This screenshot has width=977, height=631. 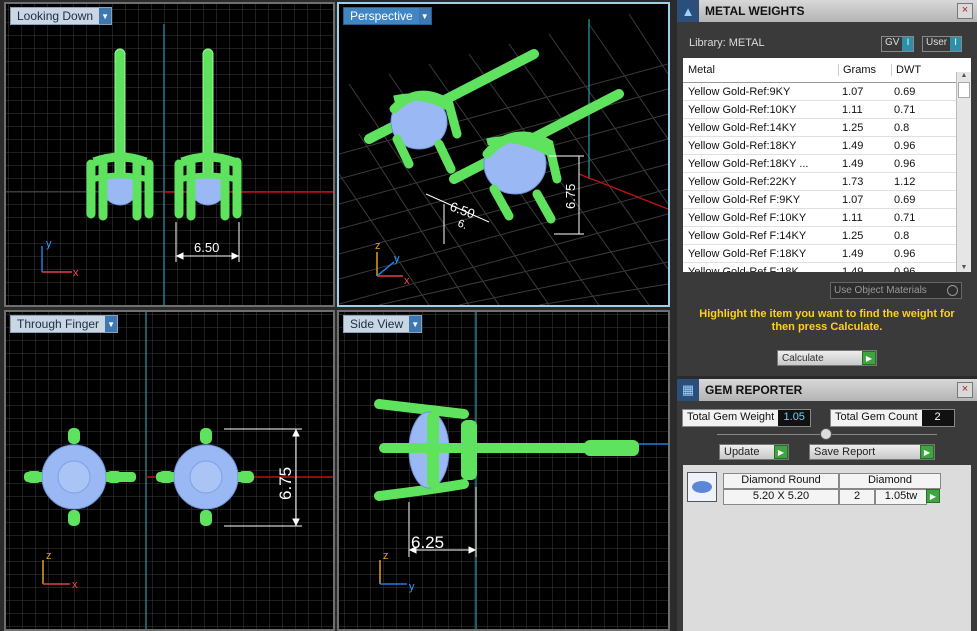 What do you see at coordinates (827, 236) in the screenshot?
I see `table-row: Yellow Gold-Ref F:14KY 1.25 0.8` at bounding box center [827, 236].